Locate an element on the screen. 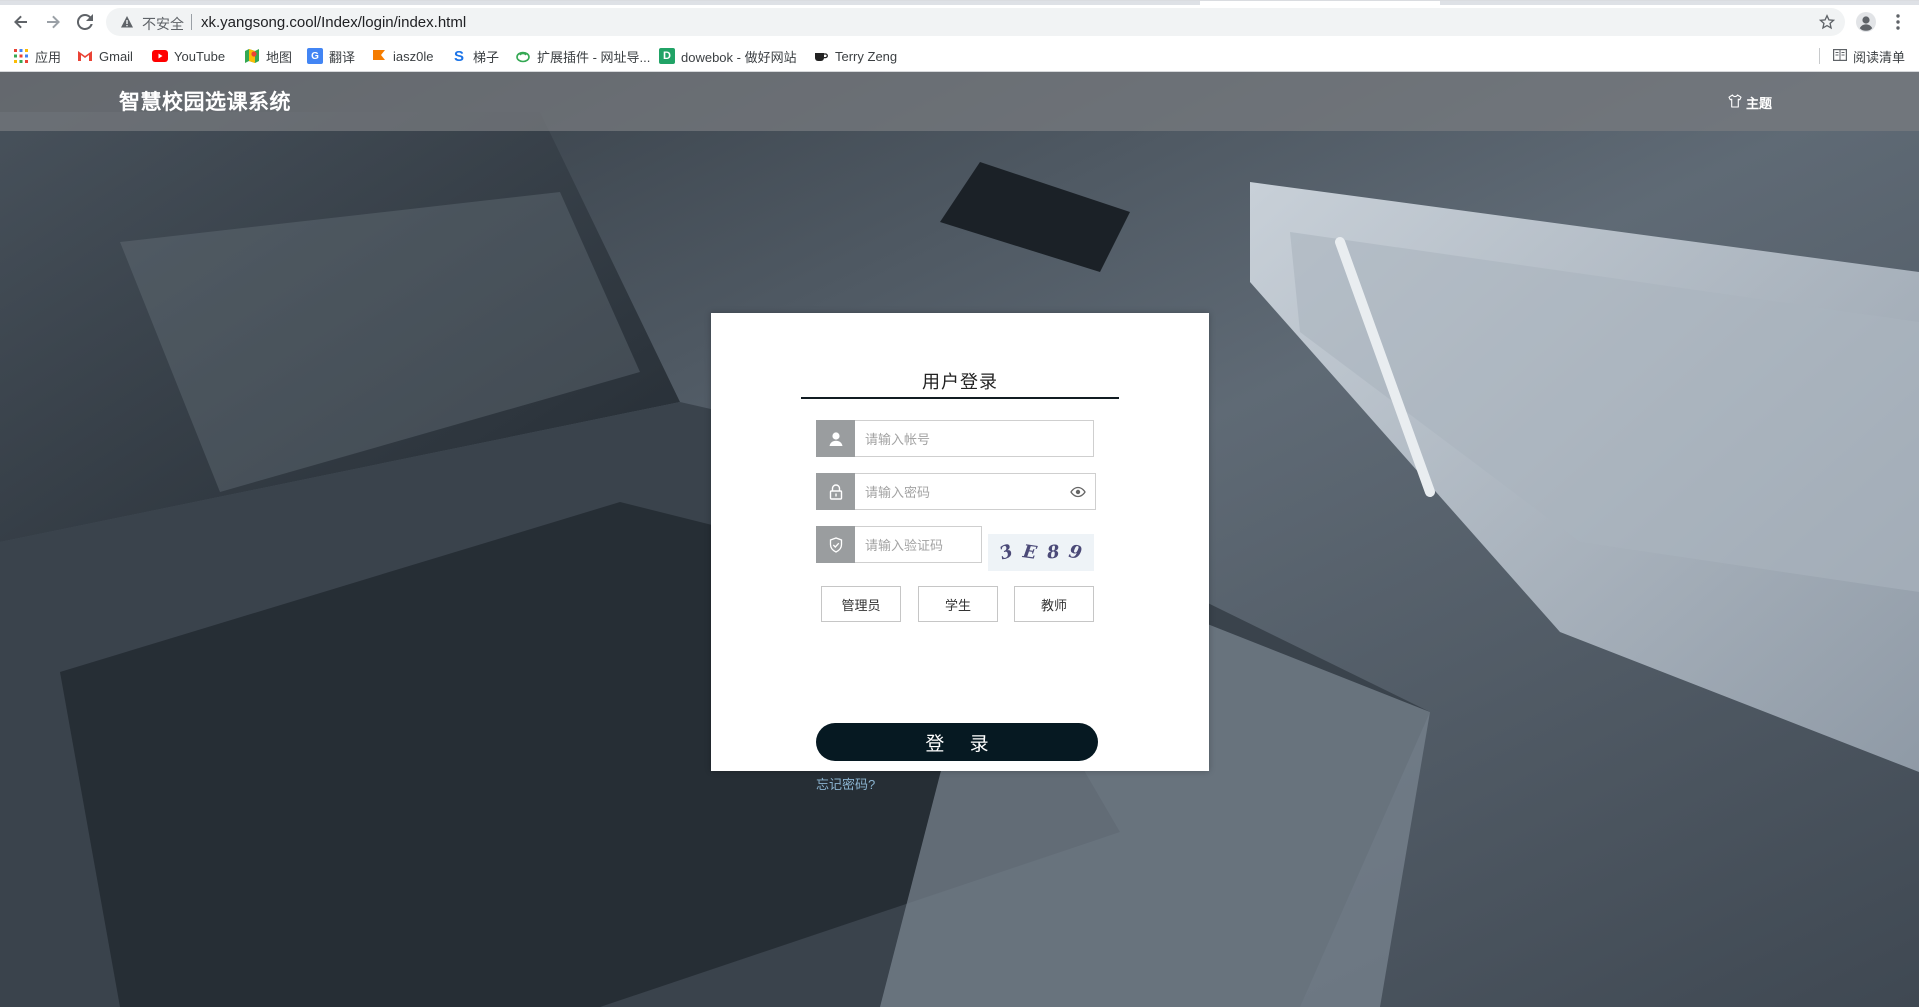 This screenshot has width=1919, height=1007. url-text: xk.yangsong.cool/Index/login/index.html is located at coordinates (333, 22).